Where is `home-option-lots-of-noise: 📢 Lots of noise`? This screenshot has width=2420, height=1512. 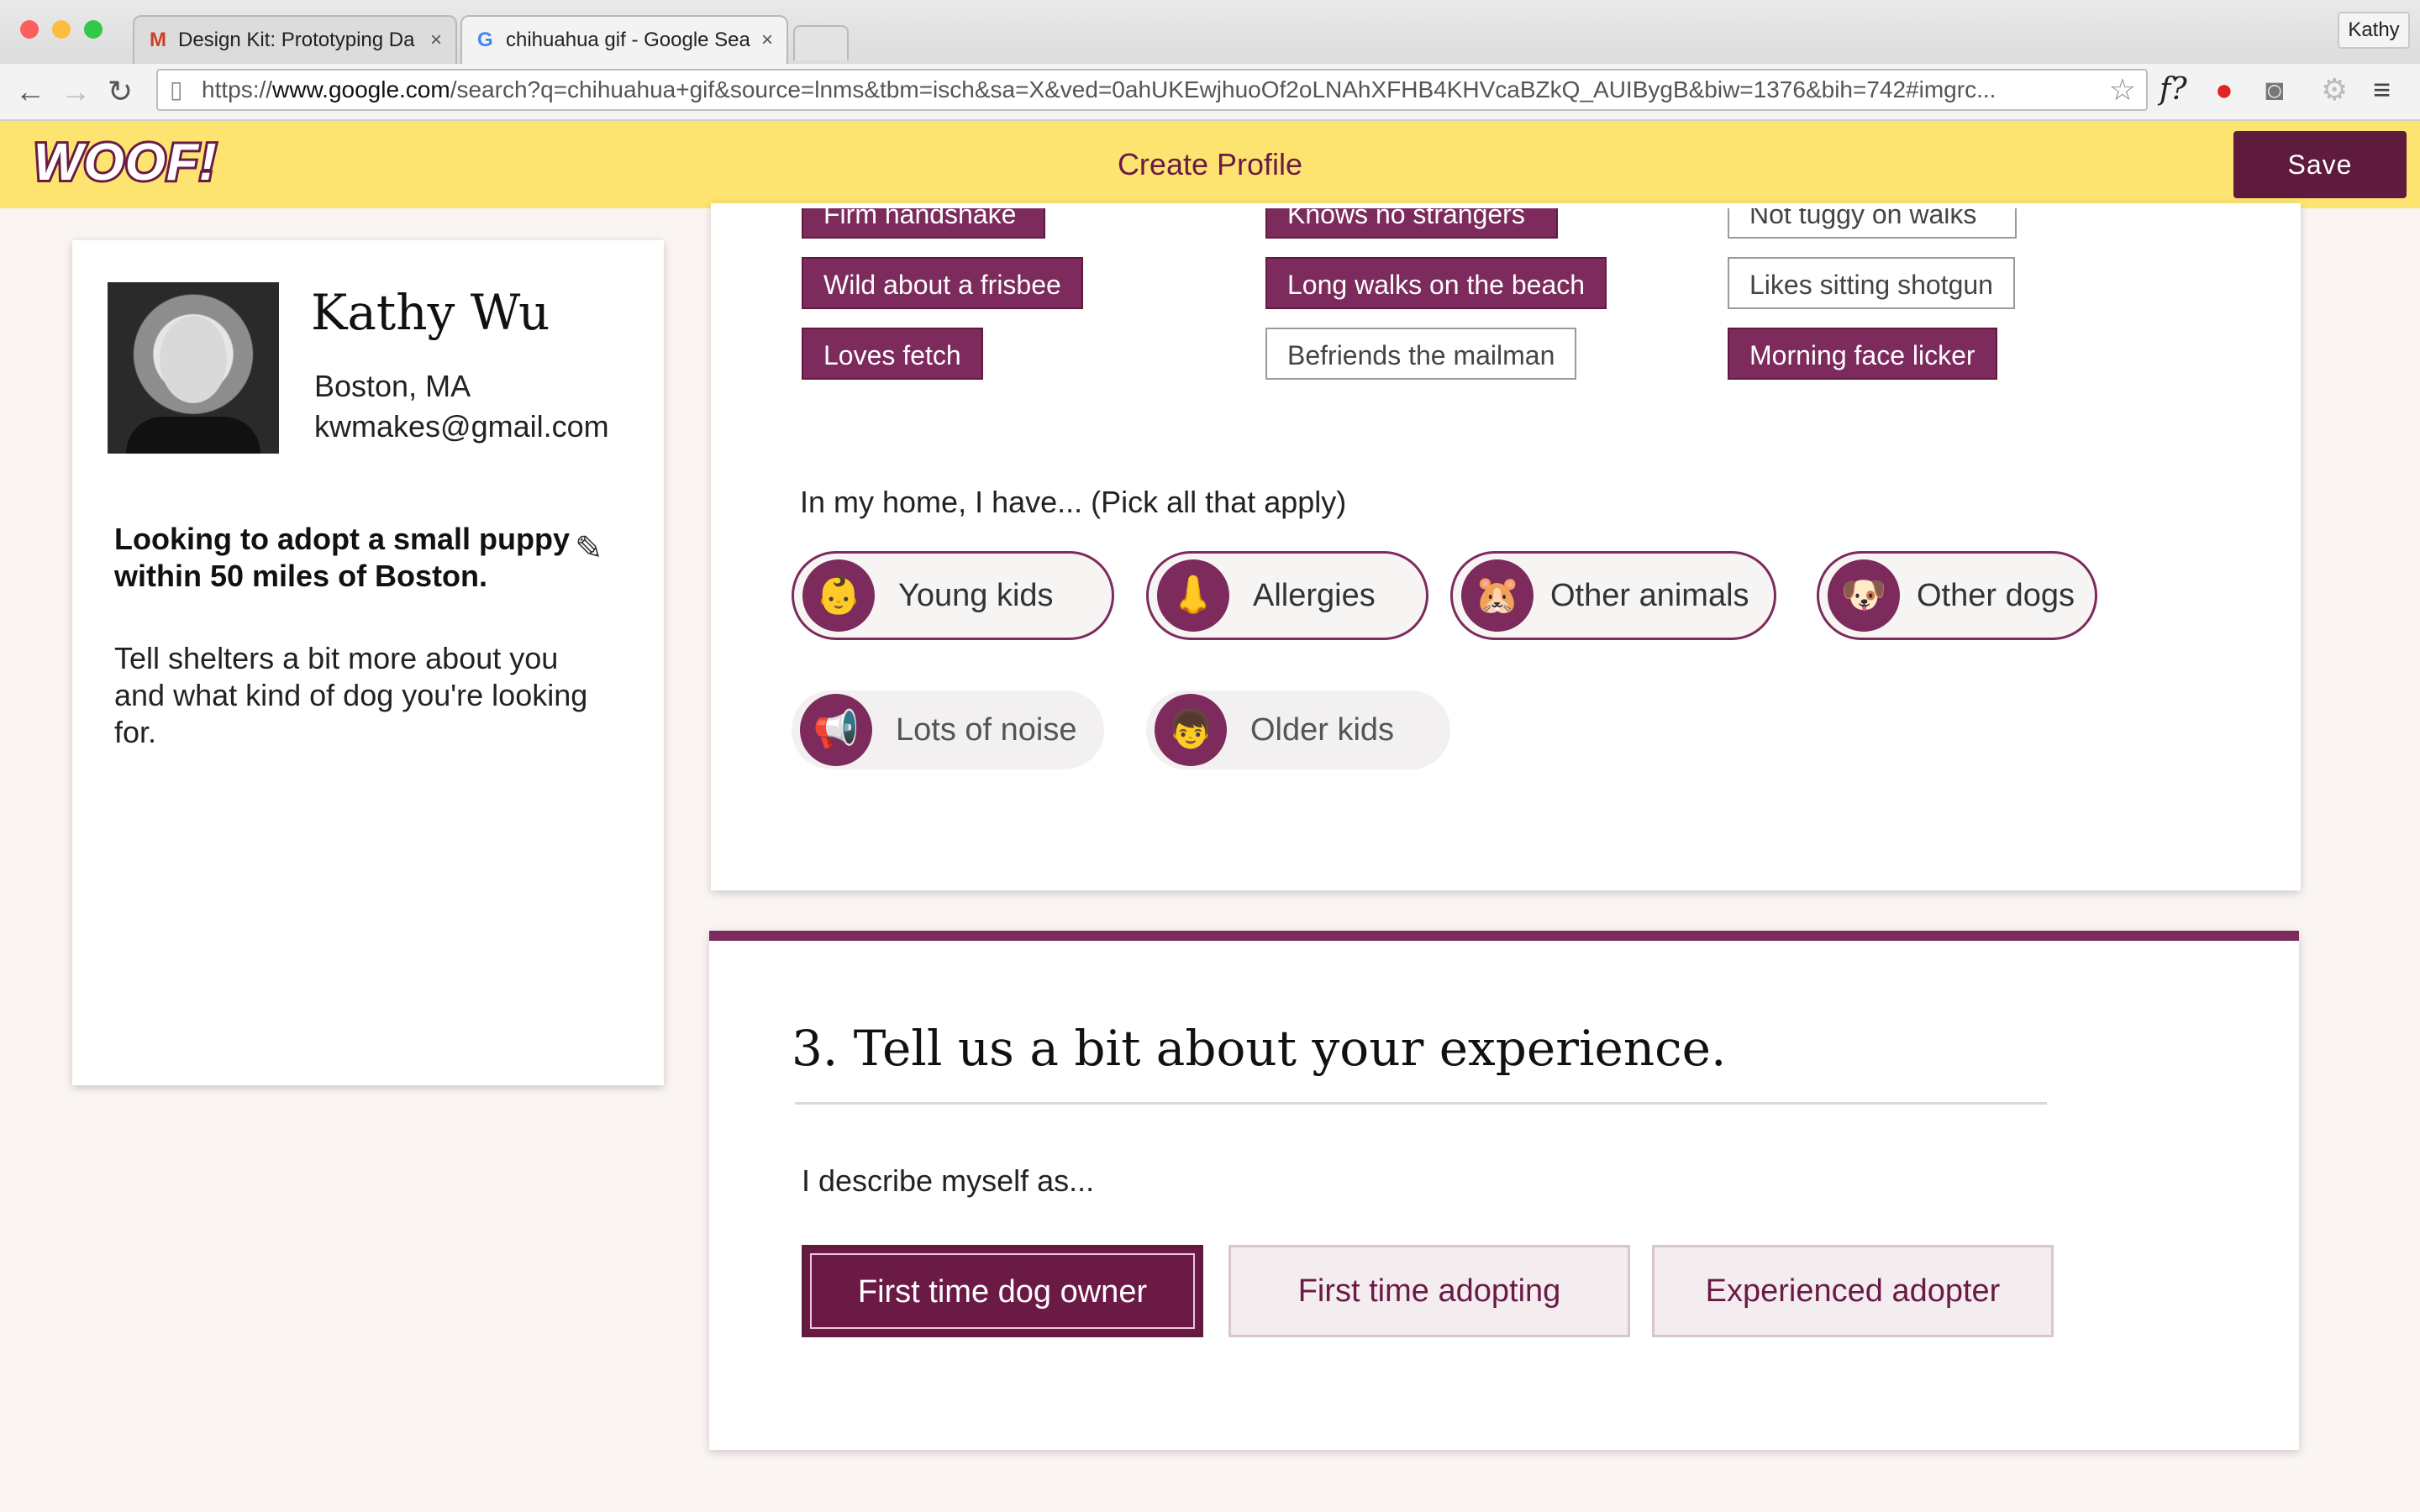
home-option-lots-of-noise: 📢 Lots of noise is located at coordinates (948, 729).